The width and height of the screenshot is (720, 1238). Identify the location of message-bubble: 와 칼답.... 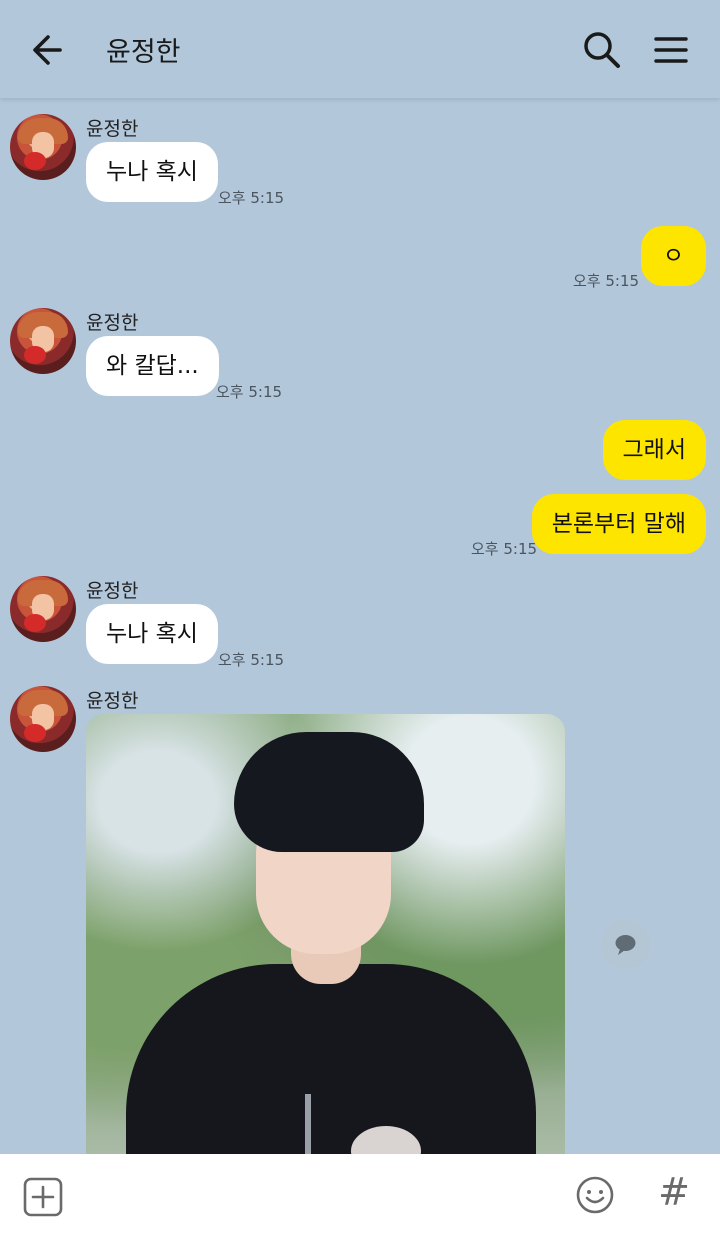
(152, 366).